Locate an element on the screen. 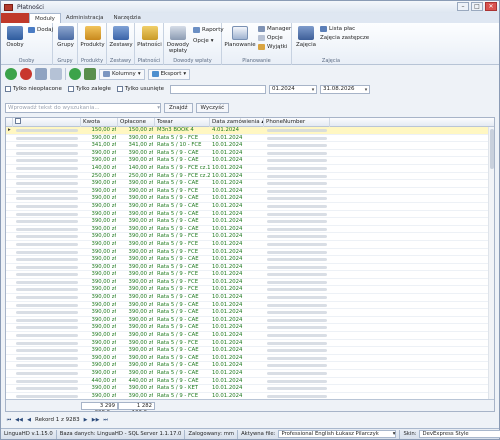 The height and width of the screenshot is (440, 500). nieoplacone-checkbox is located at coordinates (8, 89).